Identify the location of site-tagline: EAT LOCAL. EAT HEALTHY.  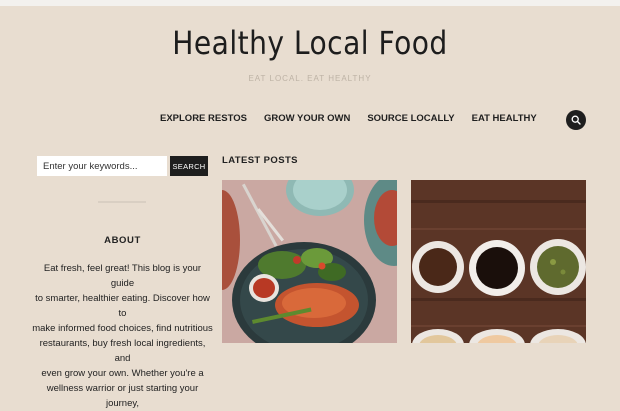
(310, 78).